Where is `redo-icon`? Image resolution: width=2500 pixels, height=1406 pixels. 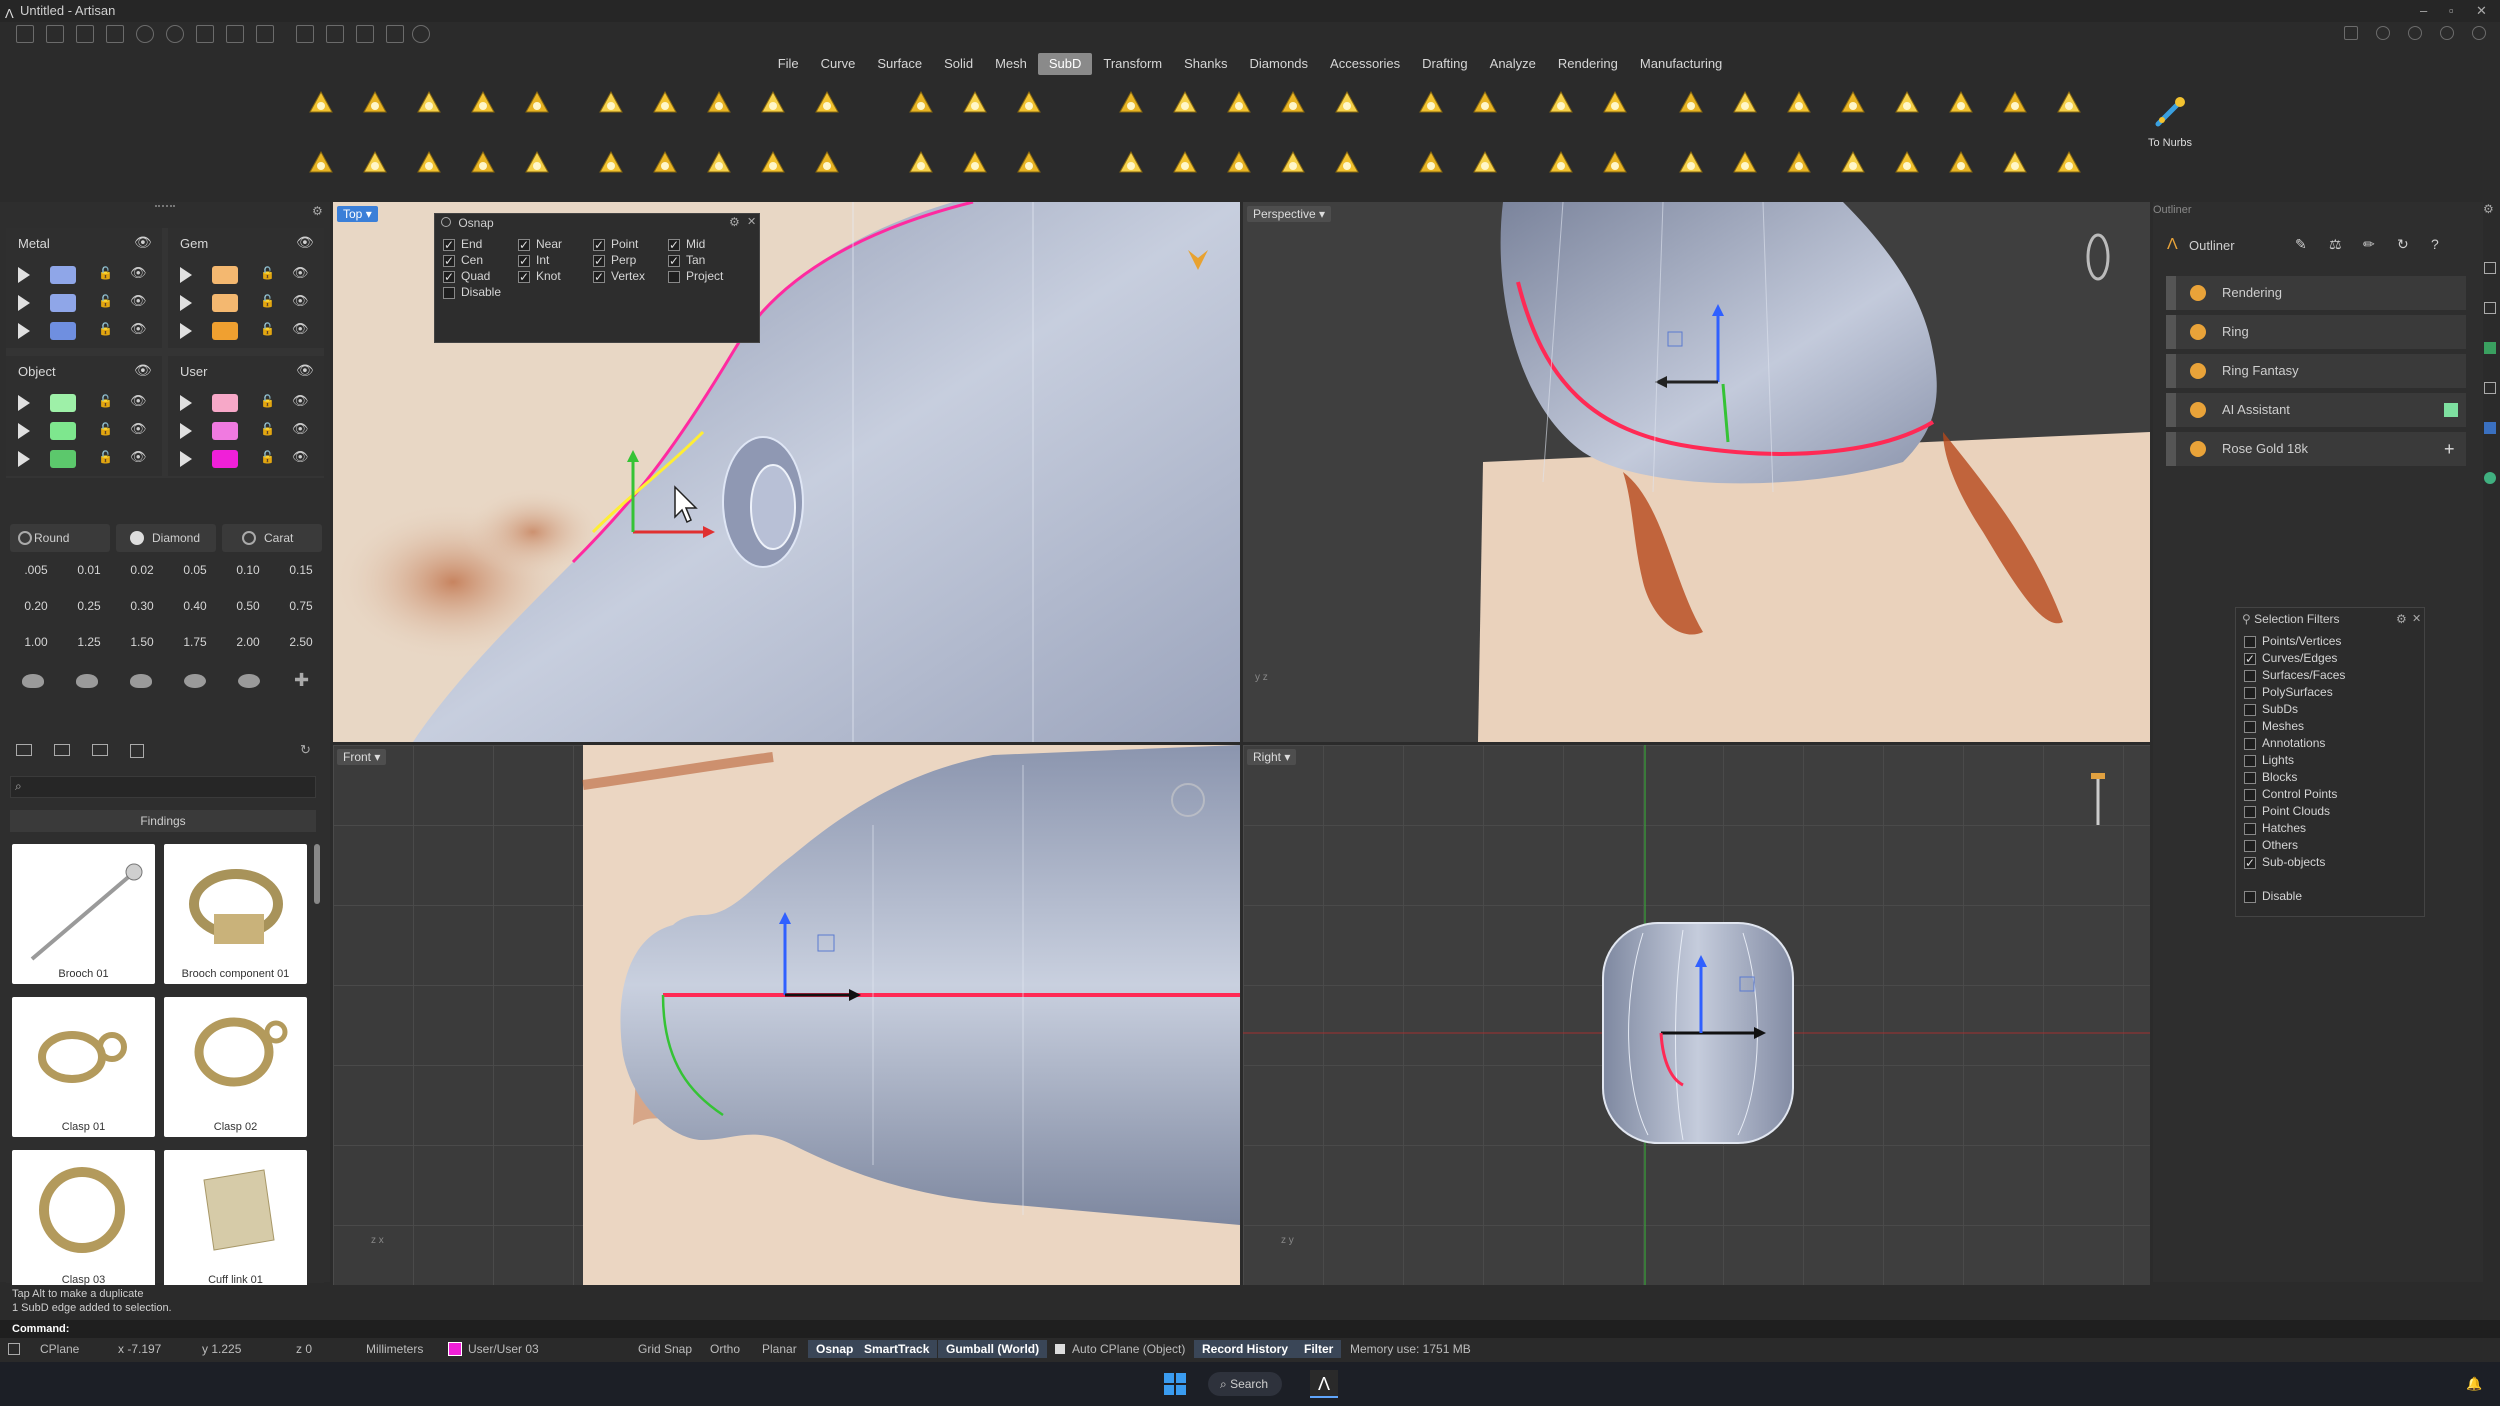
redo-icon is located at coordinates (175, 34).